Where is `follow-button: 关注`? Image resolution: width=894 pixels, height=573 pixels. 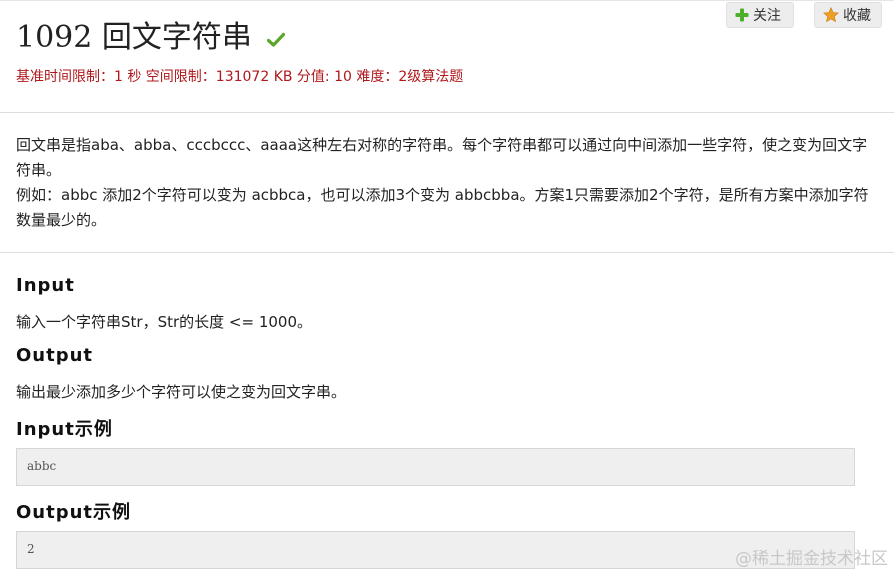 follow-button: 关注 is located at coordinates (760, 15).